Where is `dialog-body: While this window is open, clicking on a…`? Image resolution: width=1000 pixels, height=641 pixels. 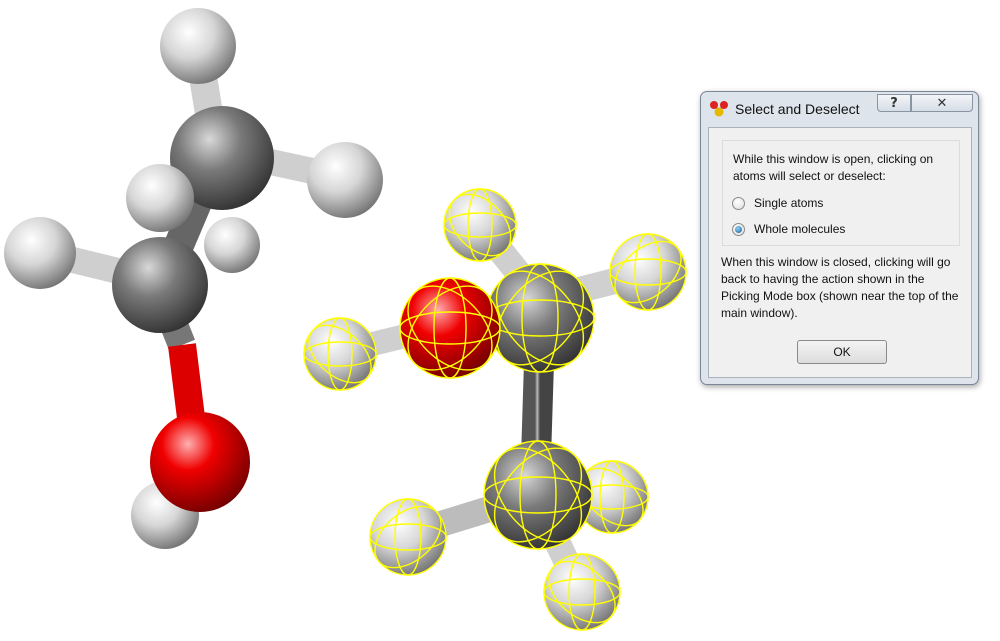 dialog-body: While this window is open, clicking on a… is located at coordinates (840, 252).